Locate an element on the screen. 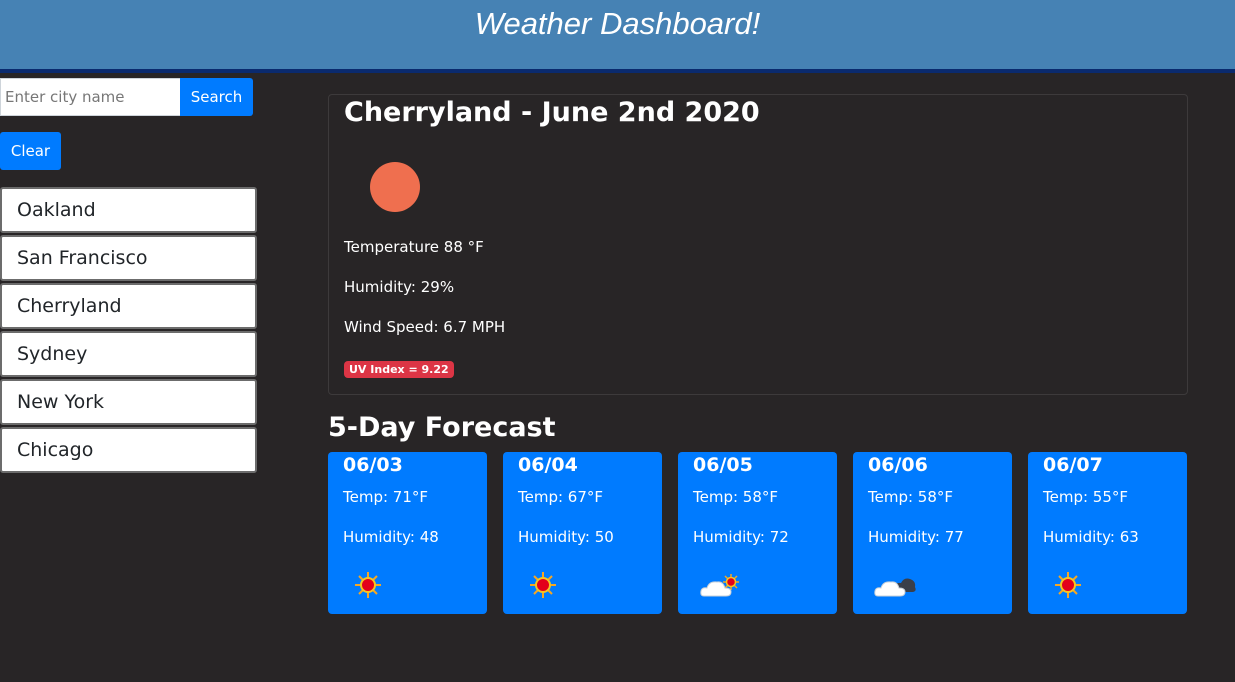  city-search-input is located at coordinates (90, 97).